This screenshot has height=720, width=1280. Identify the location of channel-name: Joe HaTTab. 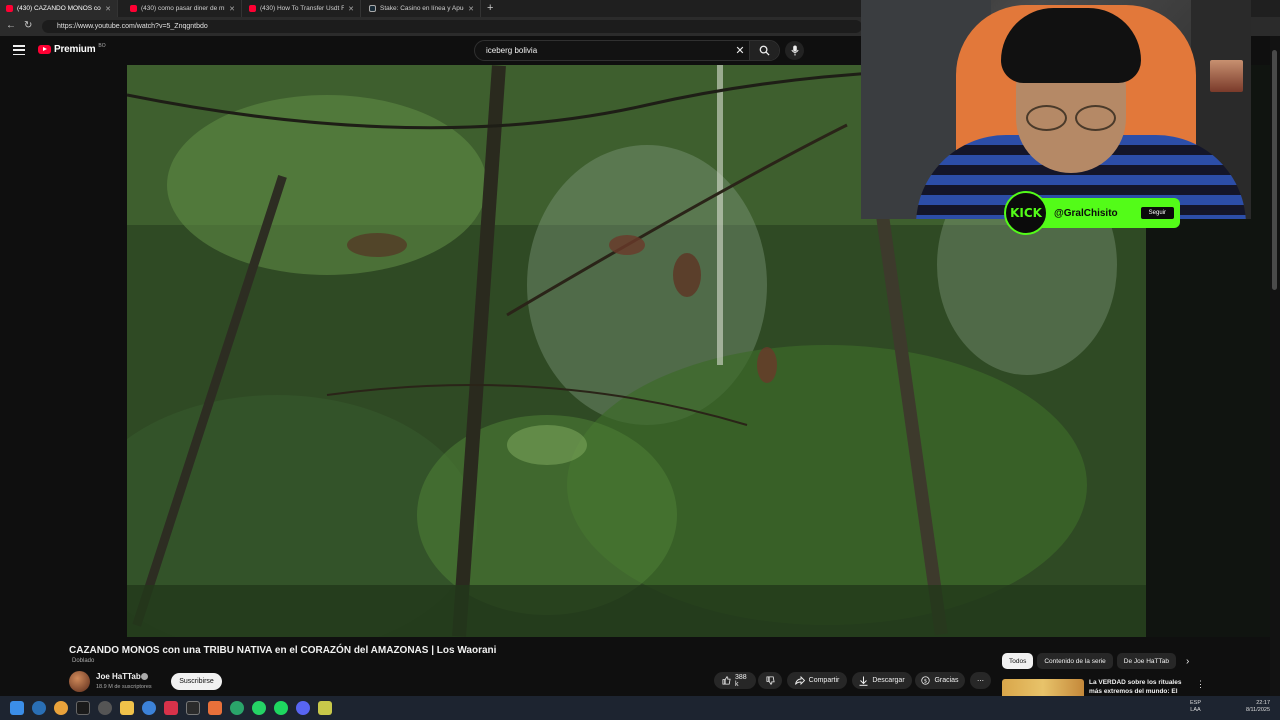
(118, 676).